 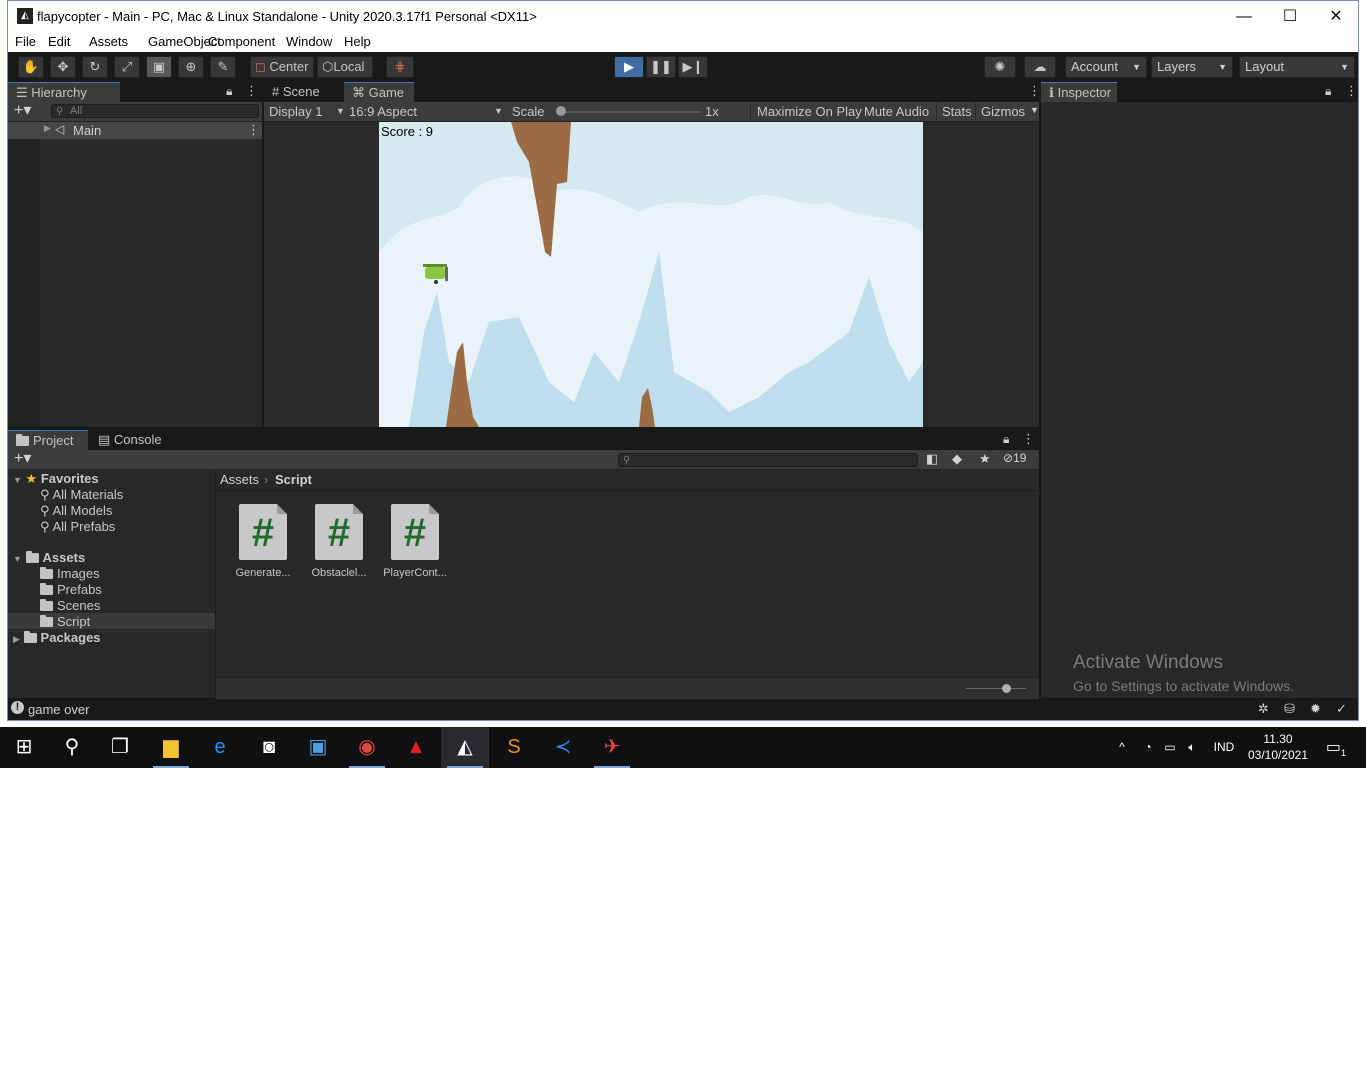 I want to click on unity-hub-icon: ✈, so click(x=612, y=747).